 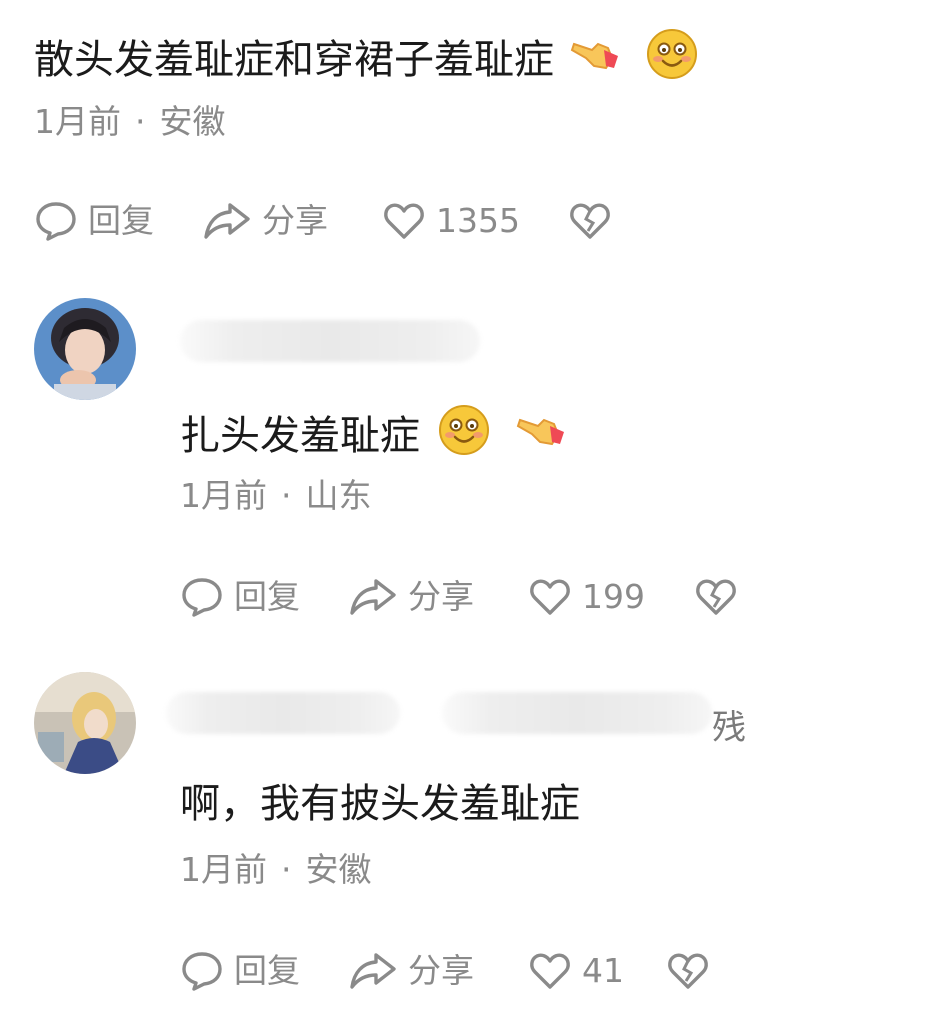 What do you see at coordinates (300, 435) in the screenshot?
I see `comment-text-content: 扎头发羞耻症` at bounding box center [300, 435].